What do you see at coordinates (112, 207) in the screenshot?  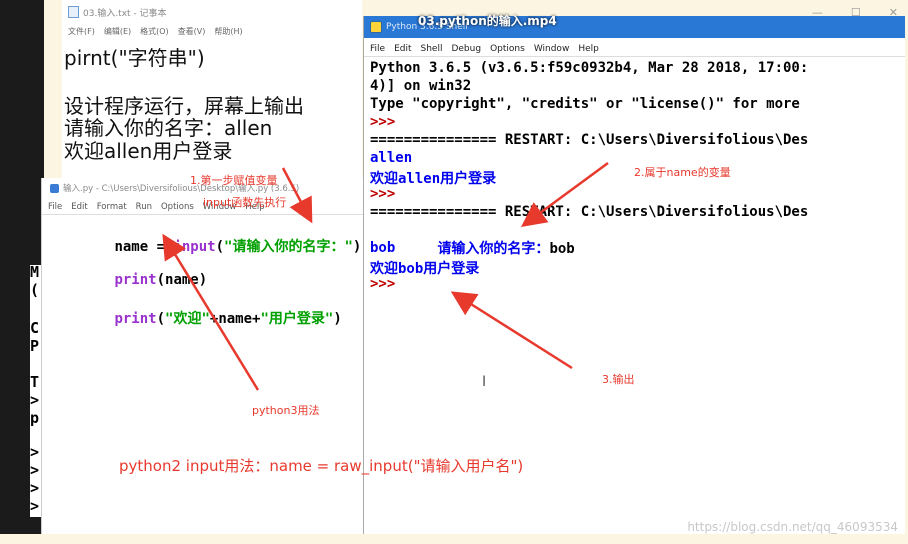 I see `editor-menu-format: Format` at bounding box center [112, 207].